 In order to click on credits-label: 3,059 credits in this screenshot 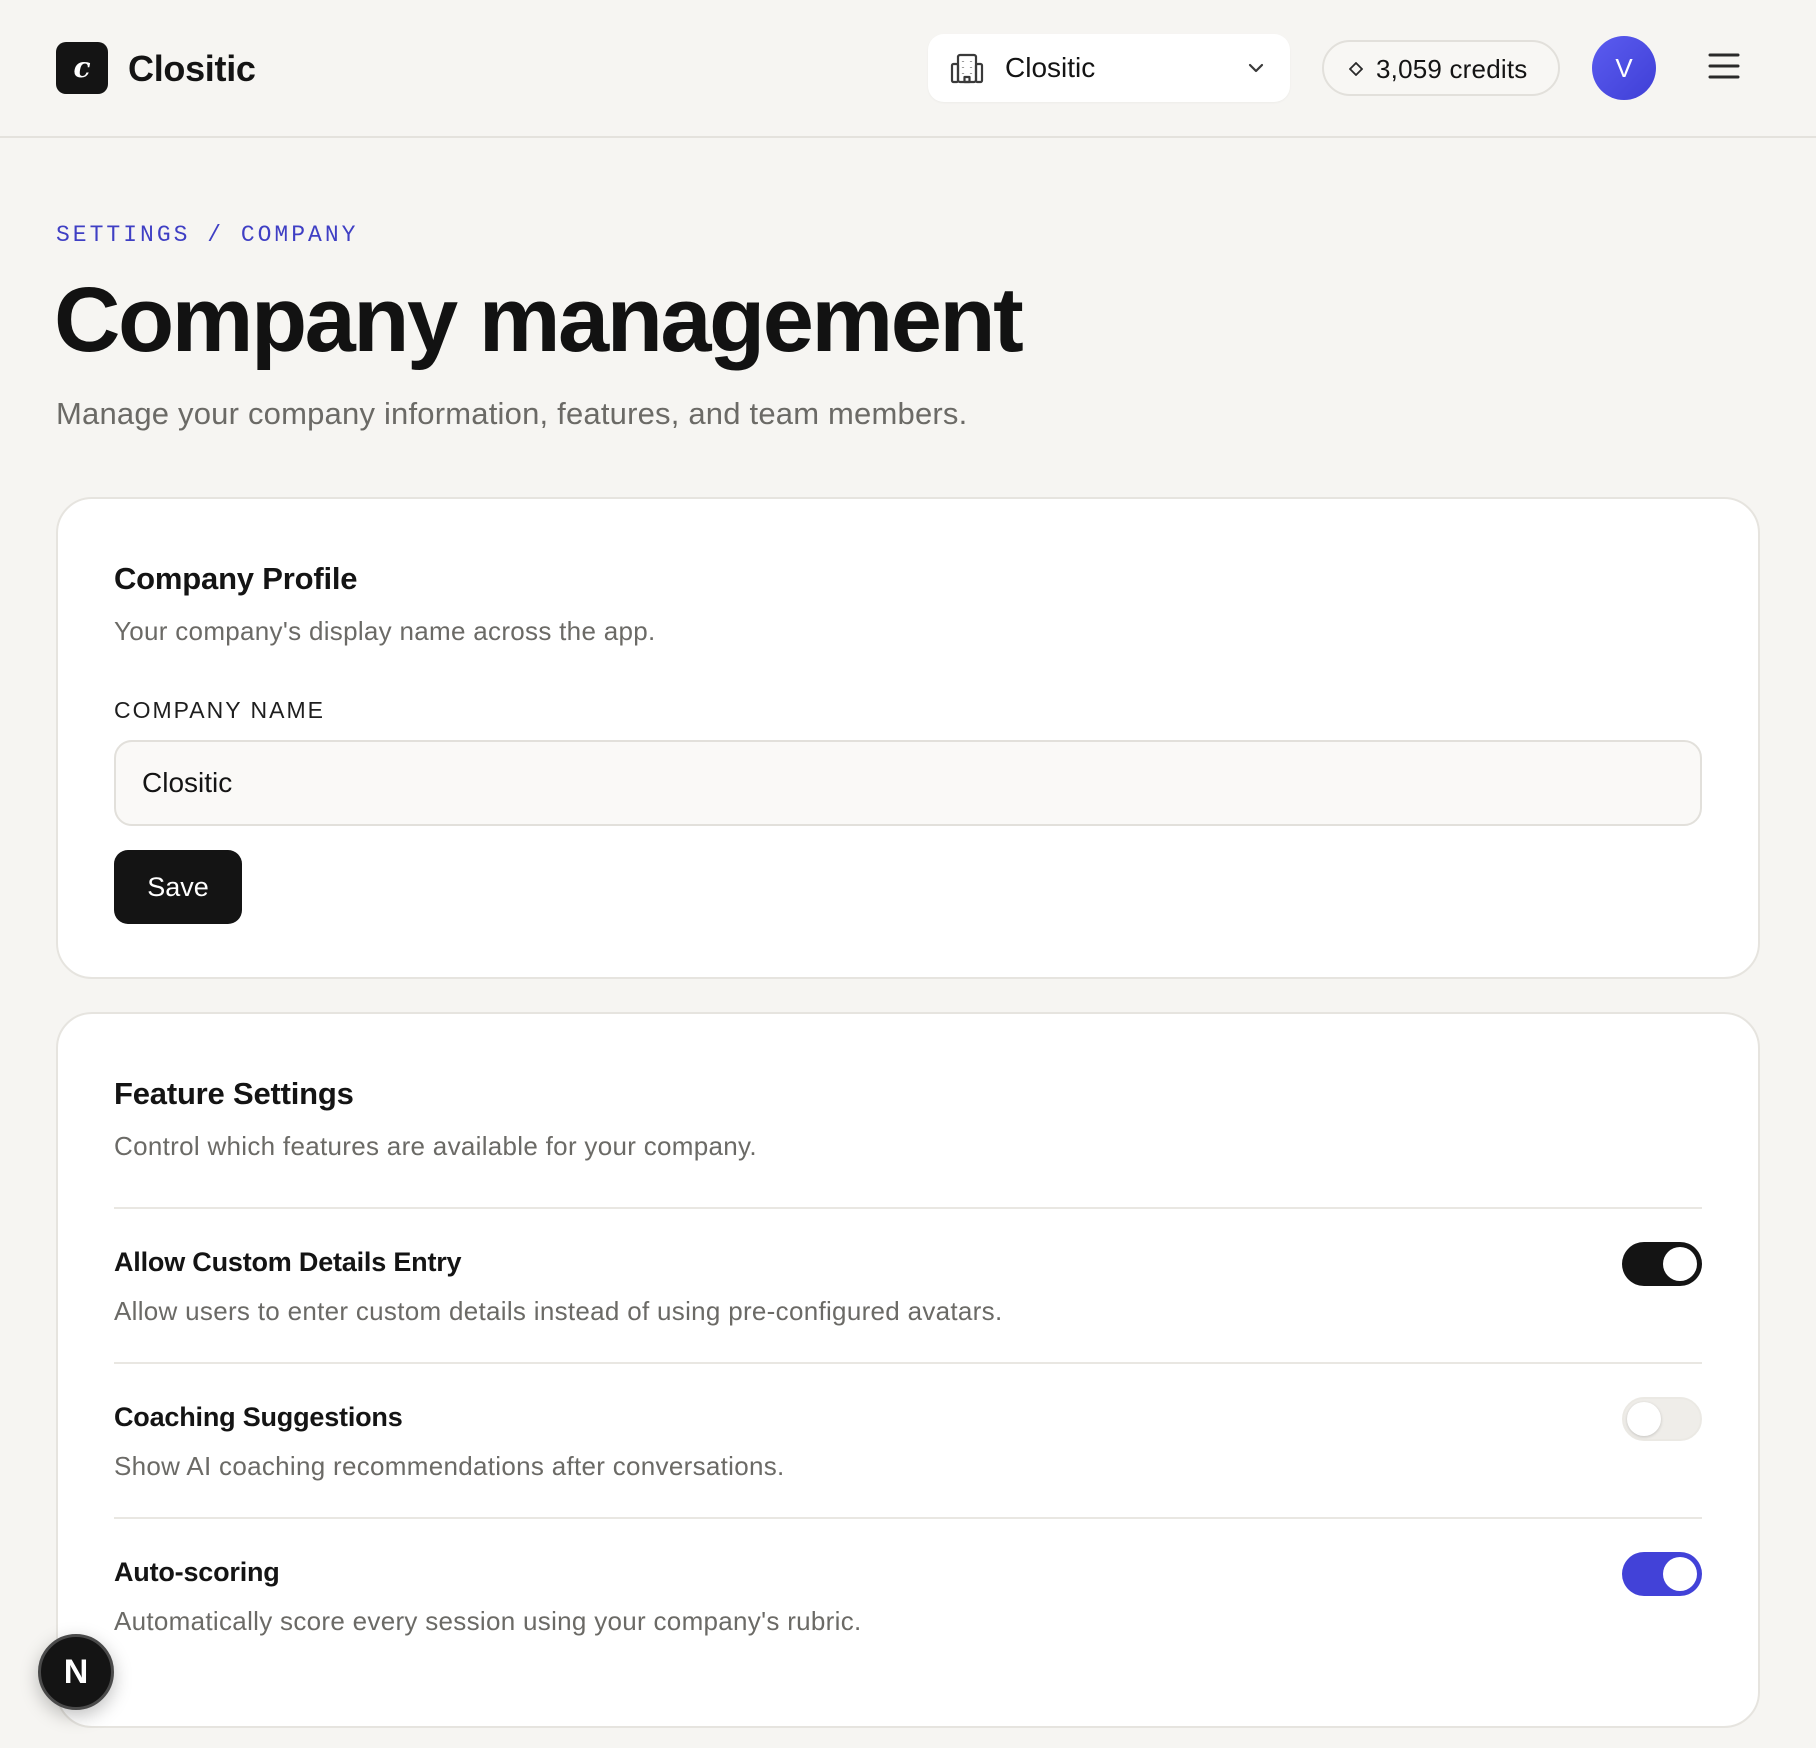, I will do `click(1452, 69)`.